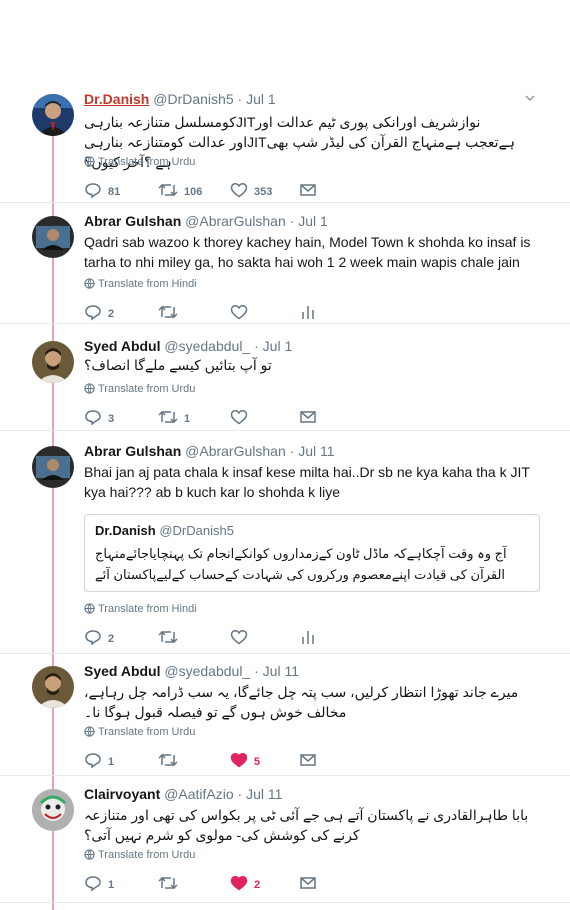  What do you see at coordinates (125, 530) in the screenshot?
I see `quoted-display-name: Dr.Danish` at bounding box center [125, 530].